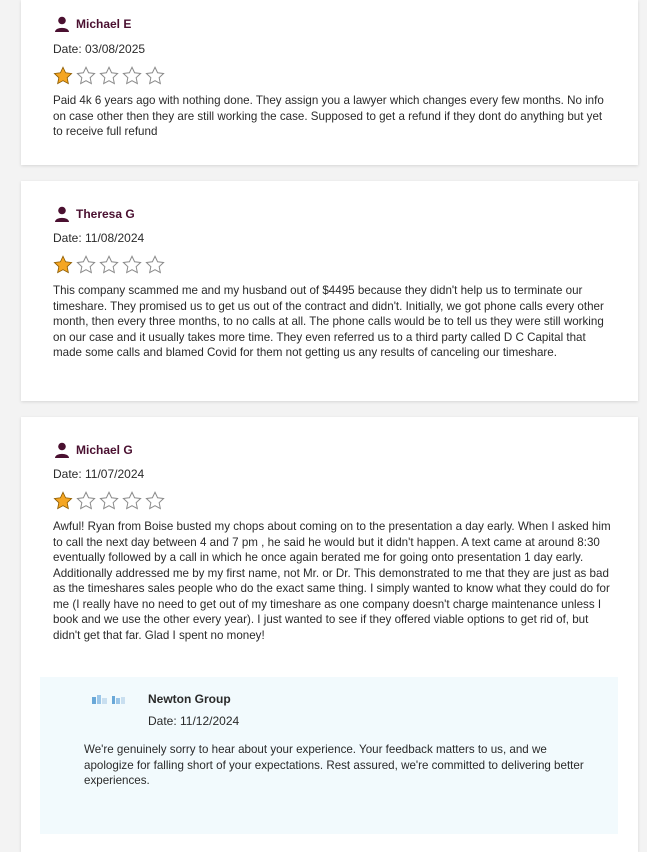 The width and height of the screenshot is (647, 852). Describe the element at coordinates (194, 721) in the screenshot. I see `reply-date: Date: 11/12/2024` at that location.